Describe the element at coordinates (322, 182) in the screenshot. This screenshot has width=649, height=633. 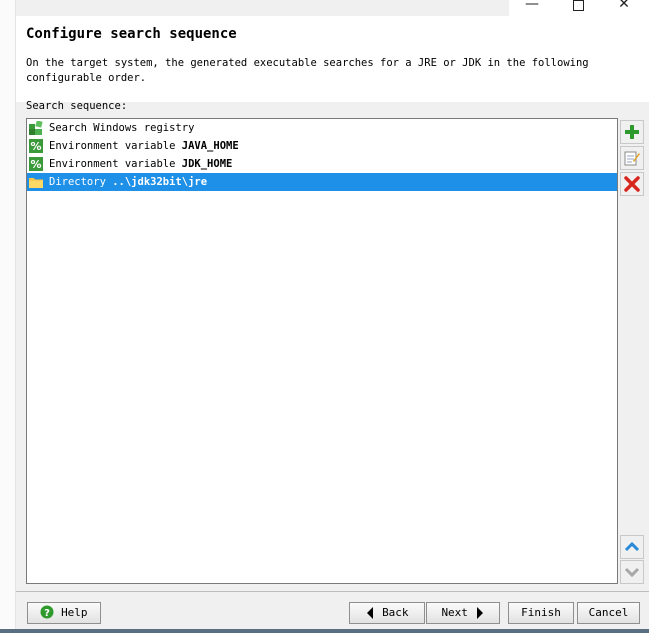
I see `list-item-directory: Directory ..\jdk32bit\jre` at that location.